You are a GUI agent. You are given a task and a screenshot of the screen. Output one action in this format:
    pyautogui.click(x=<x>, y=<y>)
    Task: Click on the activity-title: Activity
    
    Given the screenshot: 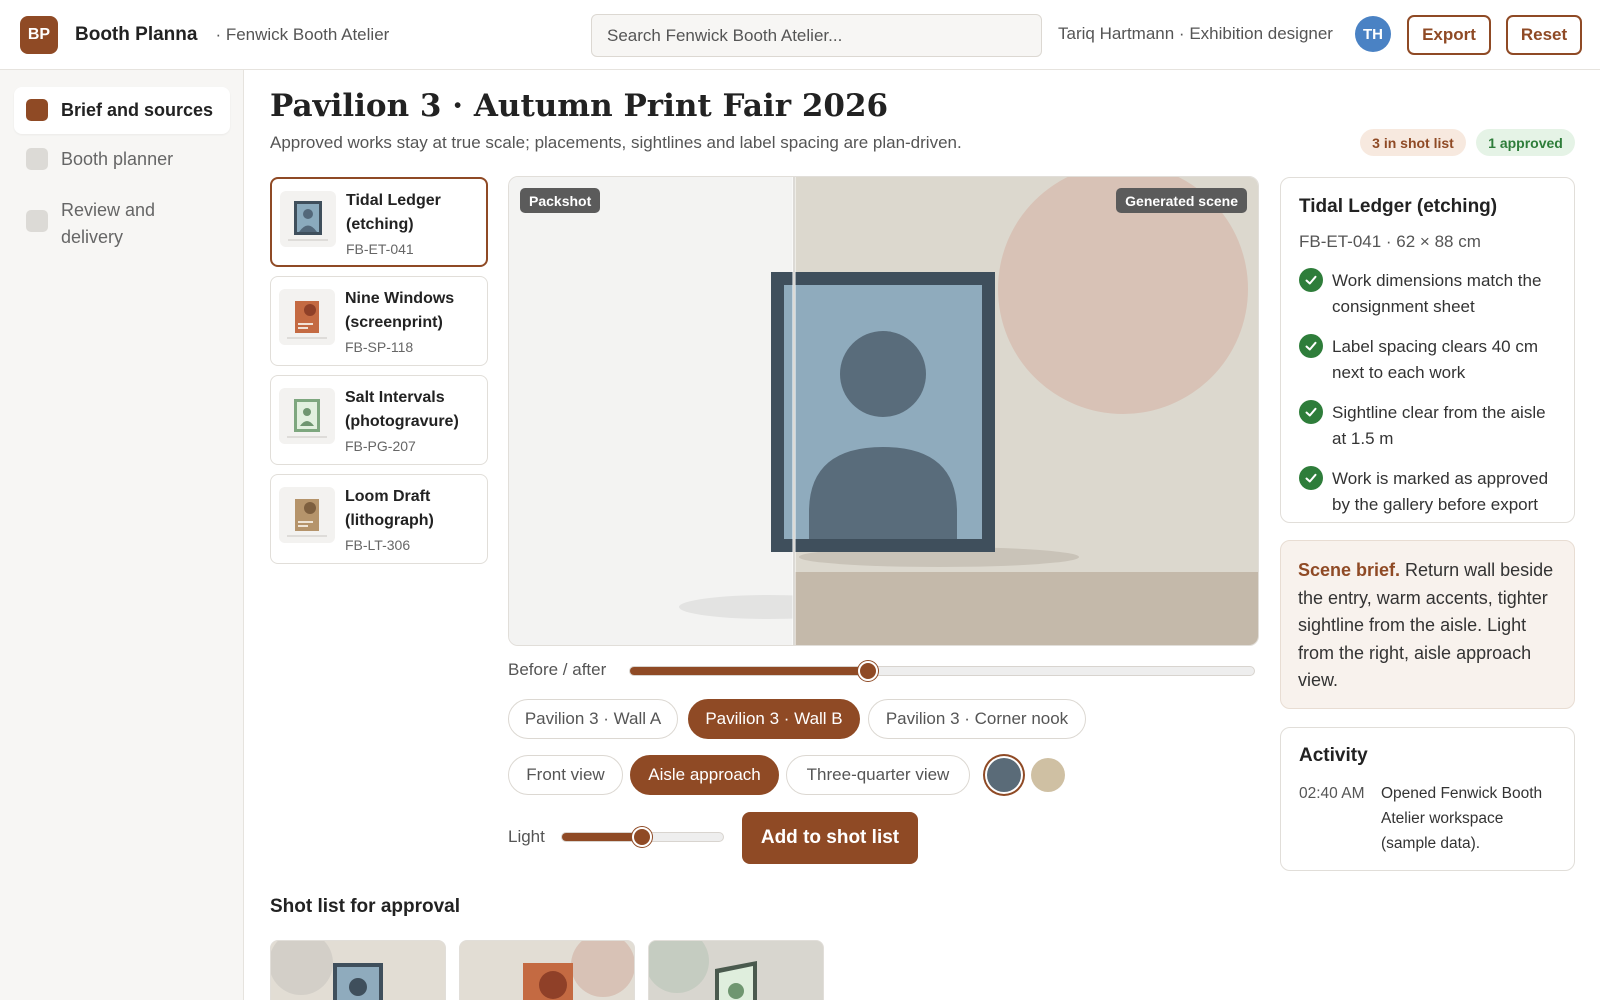 What is the action you would take?
    pyautogui.click(x=1333, y=755)
    